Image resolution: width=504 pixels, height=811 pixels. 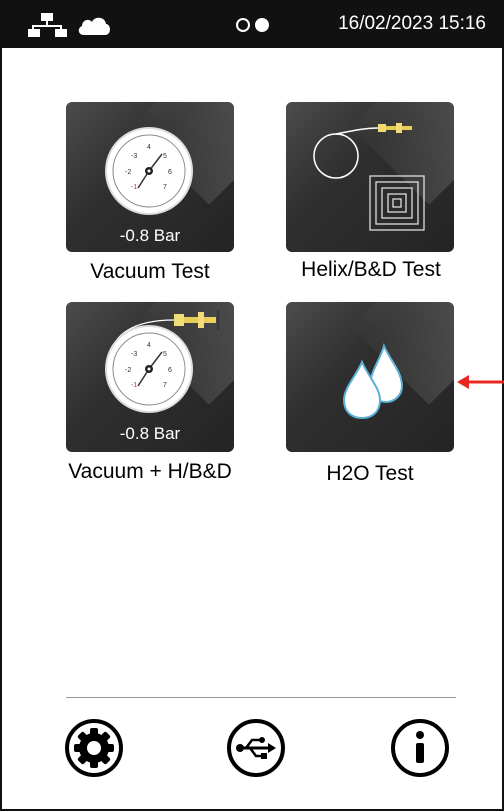 What do you see at coordinates (149, 171) in the screenshot?
I see `pressure-gauge-icon: -3 4 5 -2 6 -1 7` at bounding box center [149, 171].